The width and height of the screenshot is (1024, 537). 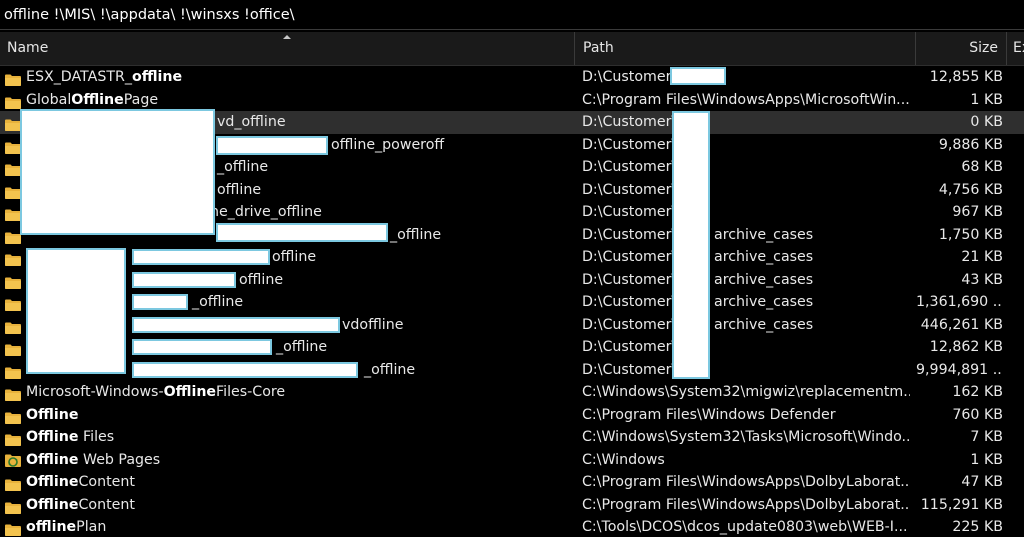 What do you see at coordinates (1015, 48) in the screenshot?
I see `column-header-extension: Ex` at bounding box center [1015, 48].